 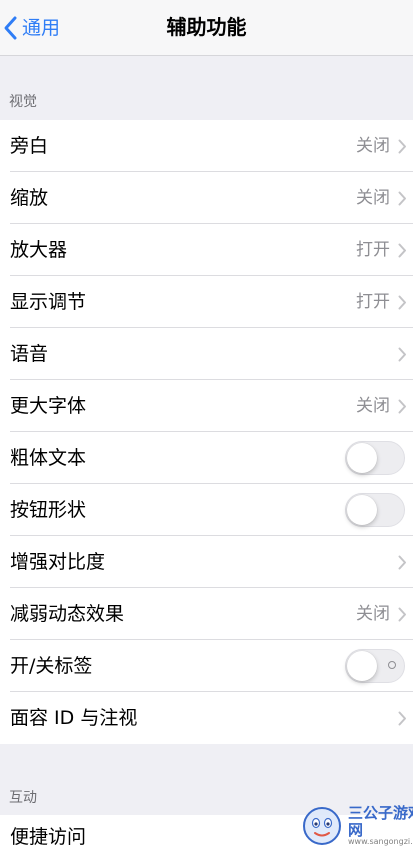 What do you see at coordinates (206, 302) in the screenshot?
I see `settings-row-display-accommodations: 显示调节 打开` at bounding box center [206, 302].